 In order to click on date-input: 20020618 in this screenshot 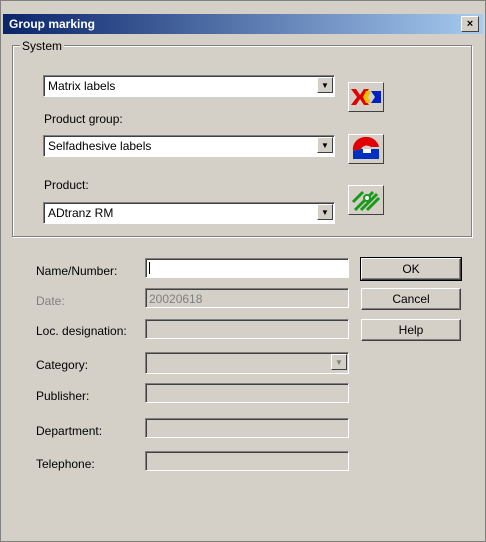, I will do `click(247, 298)`.